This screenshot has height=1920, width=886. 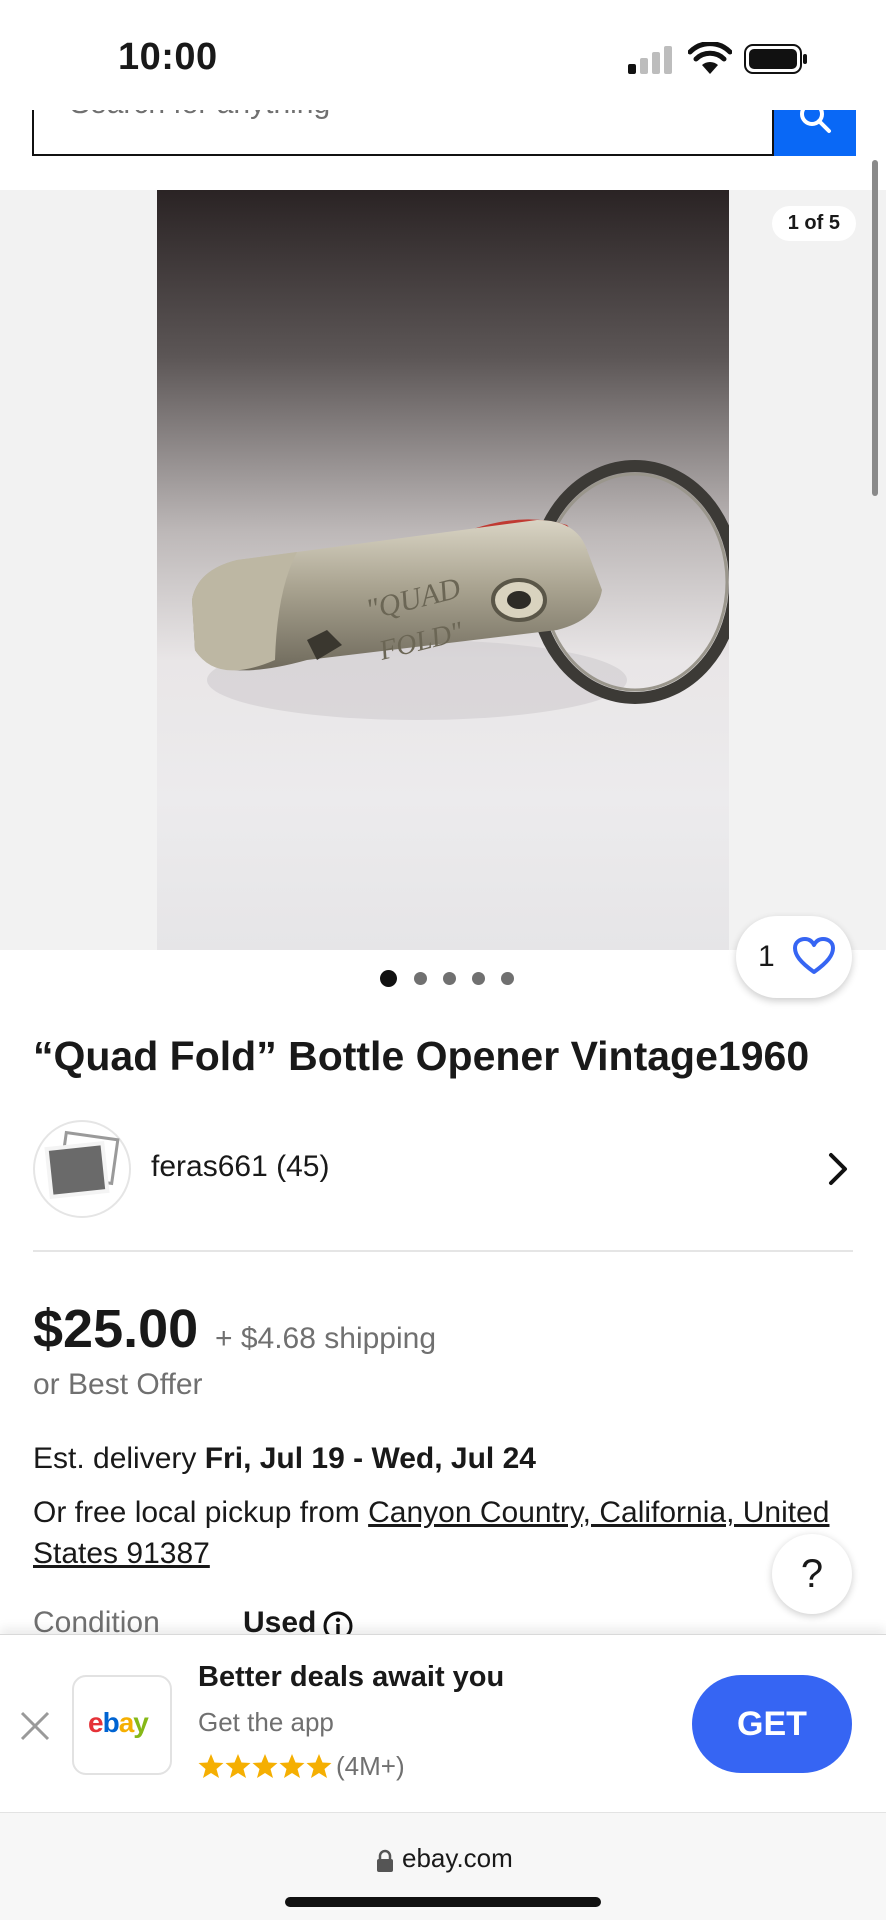 What do you see at coordinates (814, 955) in the screenshot?
I see `heart-icon` at bounding box center [814, 955].